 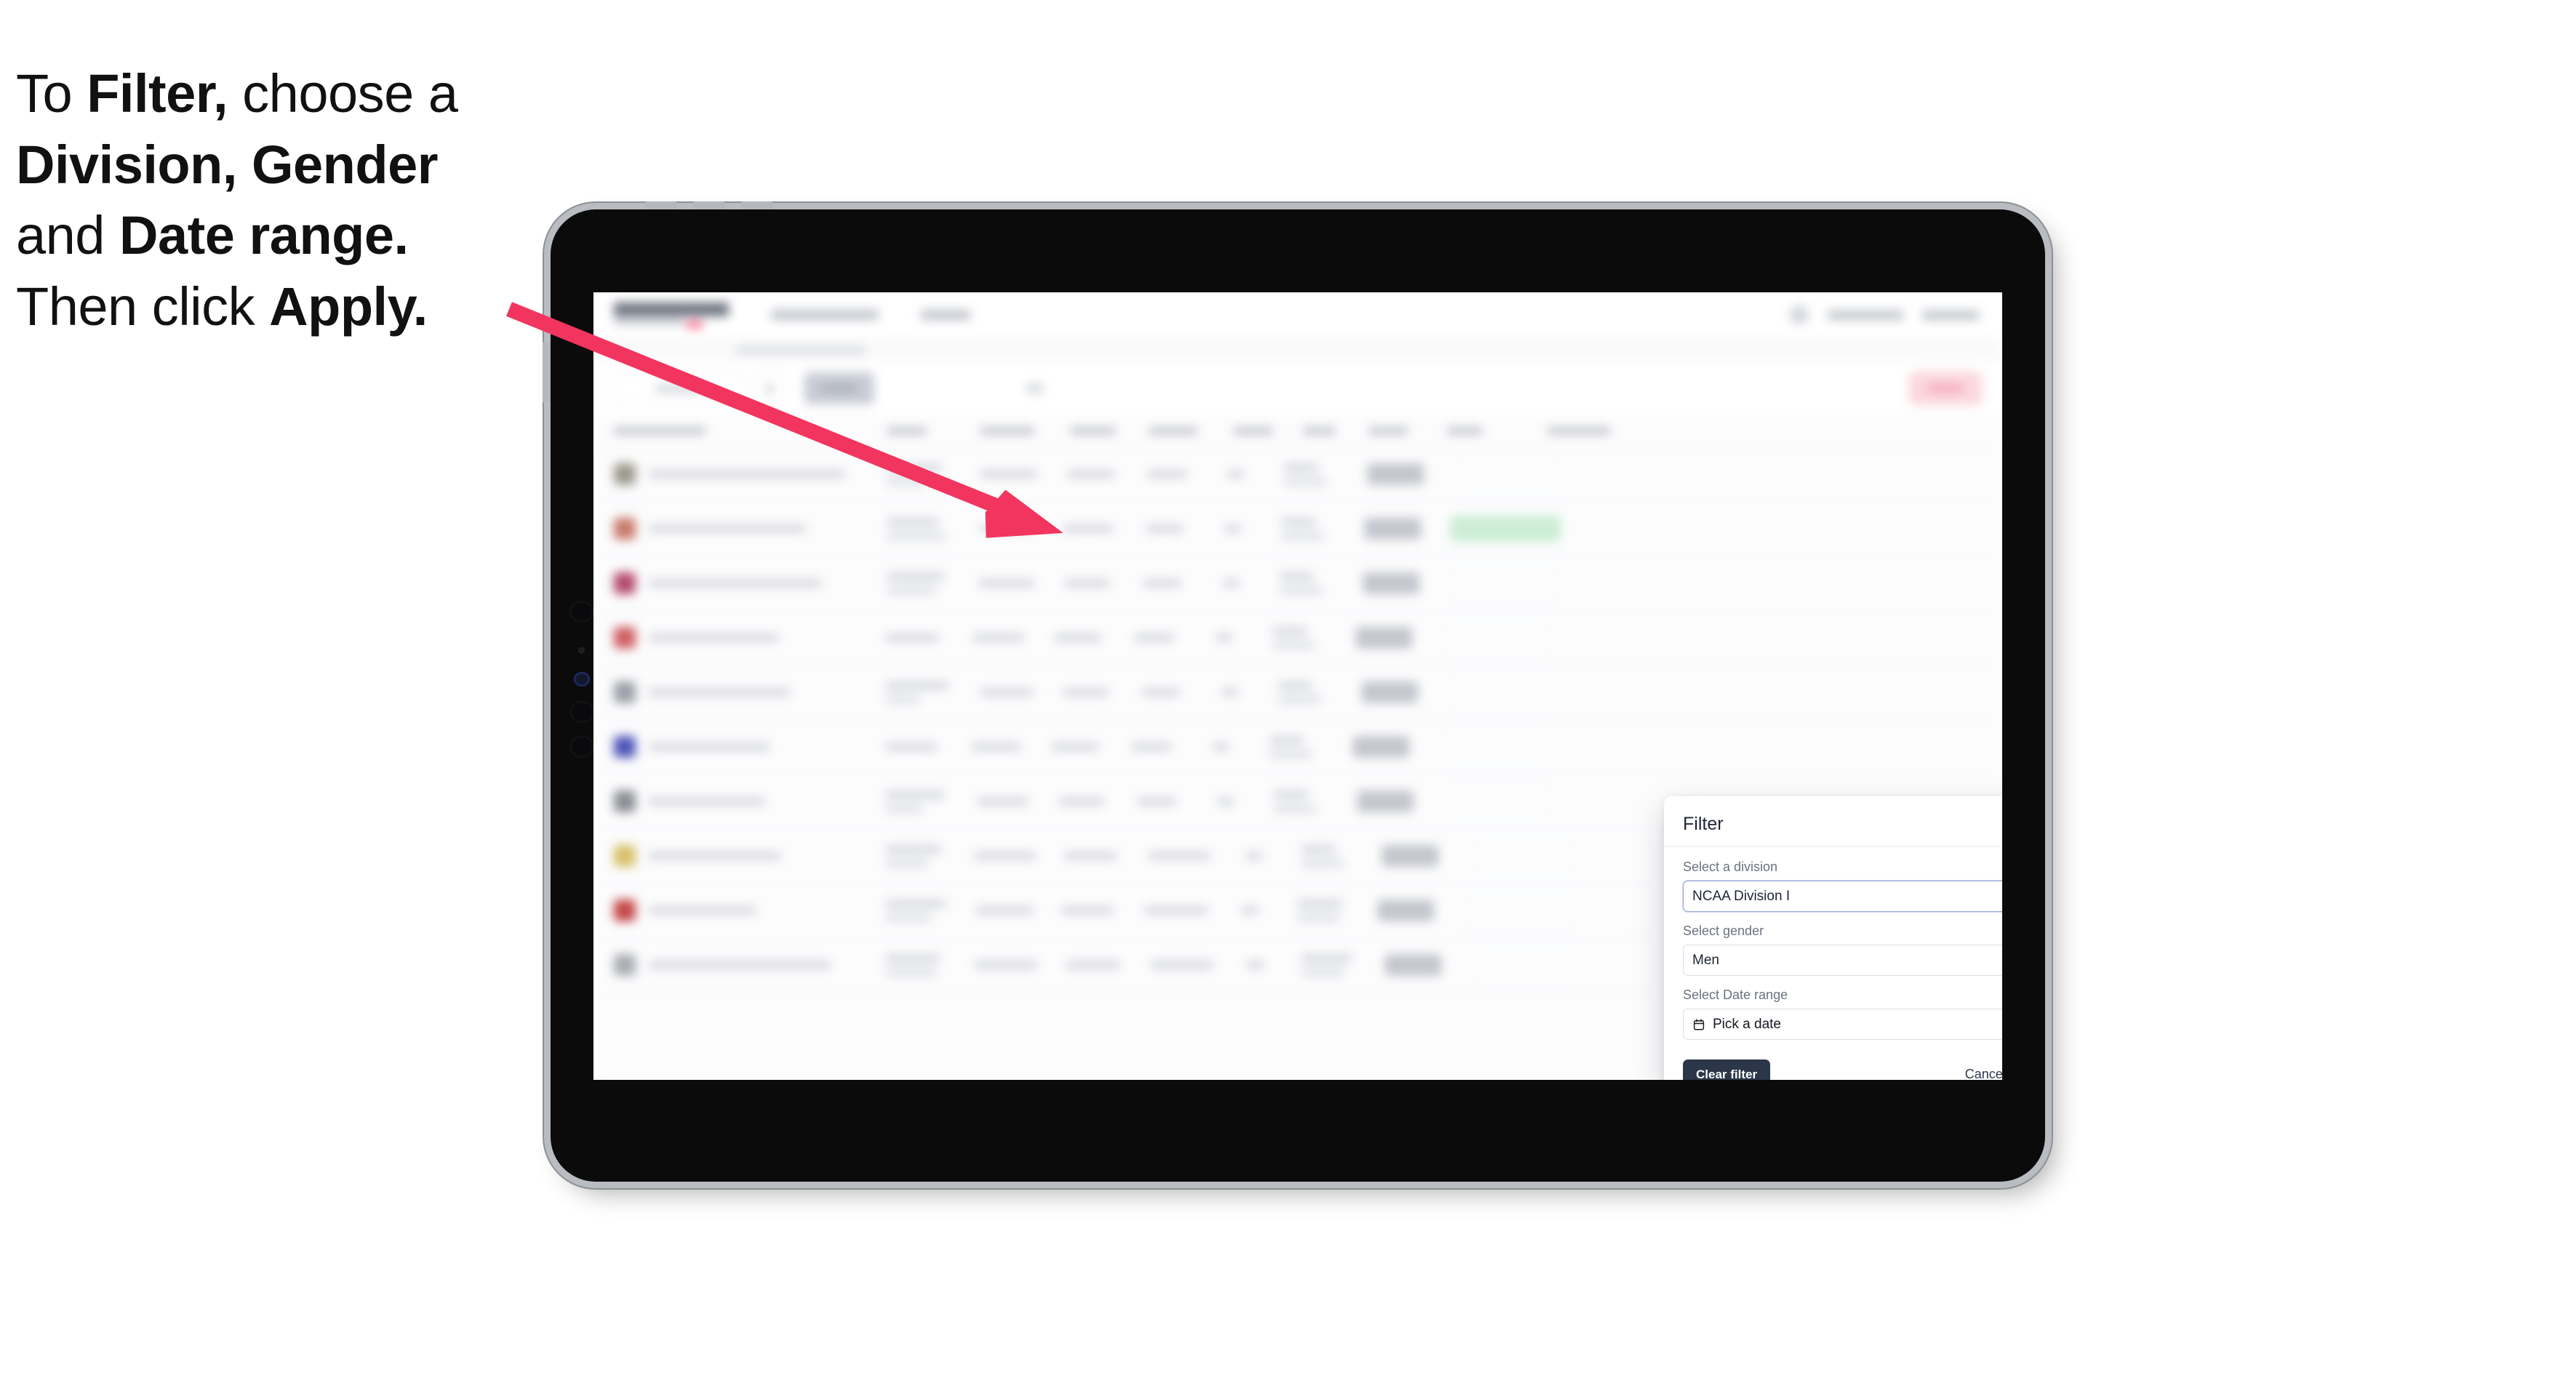 What do you see at coordinates (825, 315) in the screenshot?
I see `nav-item-tournaments` at bounding box center [825, 315].